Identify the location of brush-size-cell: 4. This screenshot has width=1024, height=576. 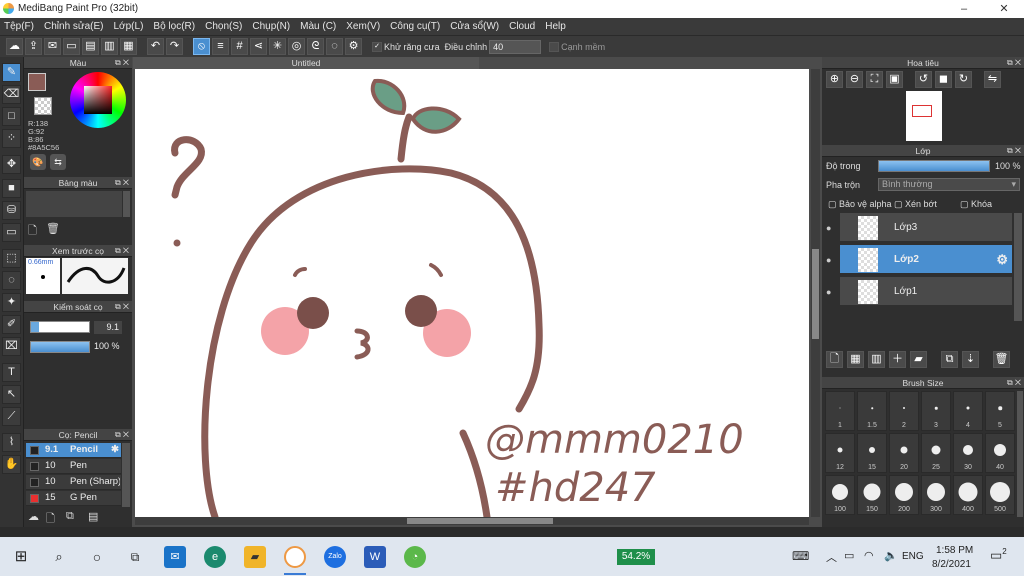
(968, 411).